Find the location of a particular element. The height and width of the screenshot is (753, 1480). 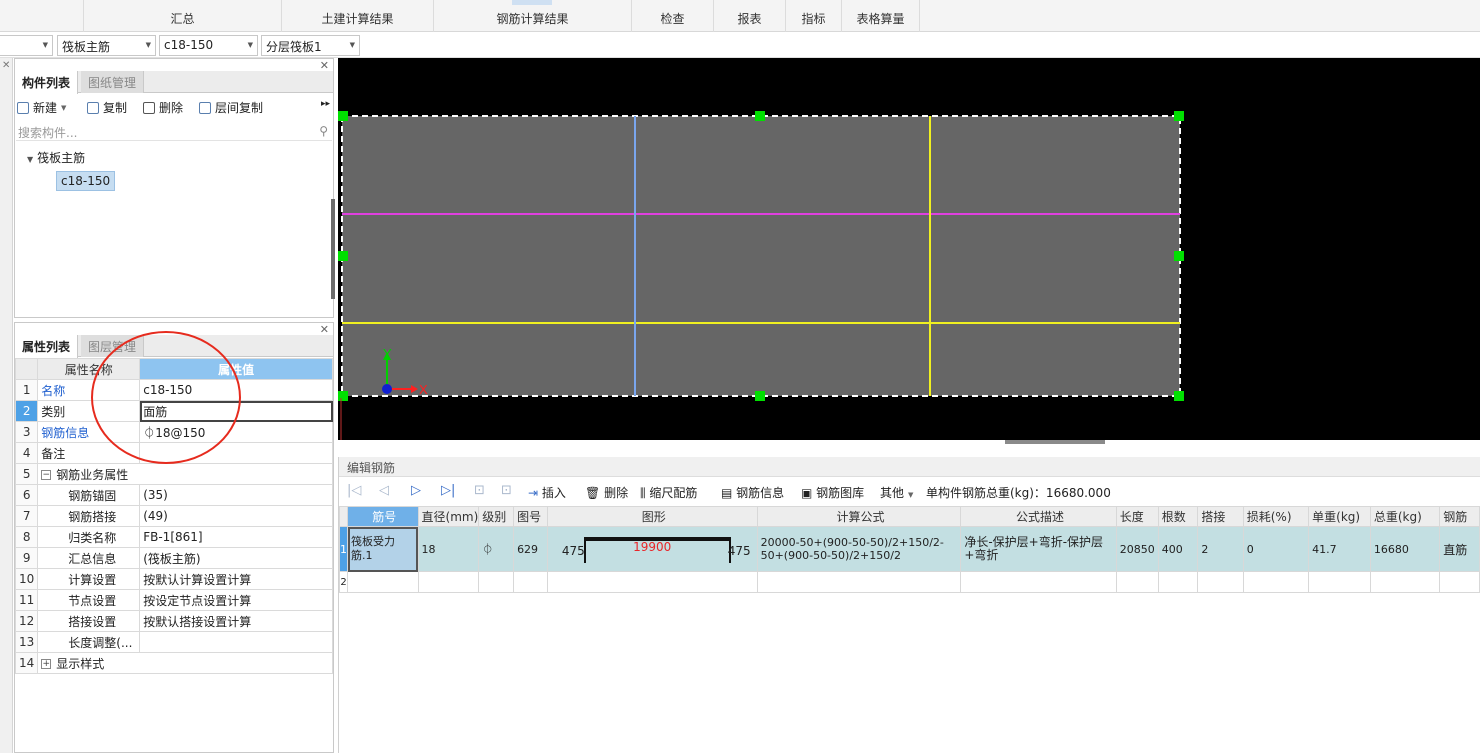

property-row: 1 名称 c18-150 is located at coordinates (173, 390).